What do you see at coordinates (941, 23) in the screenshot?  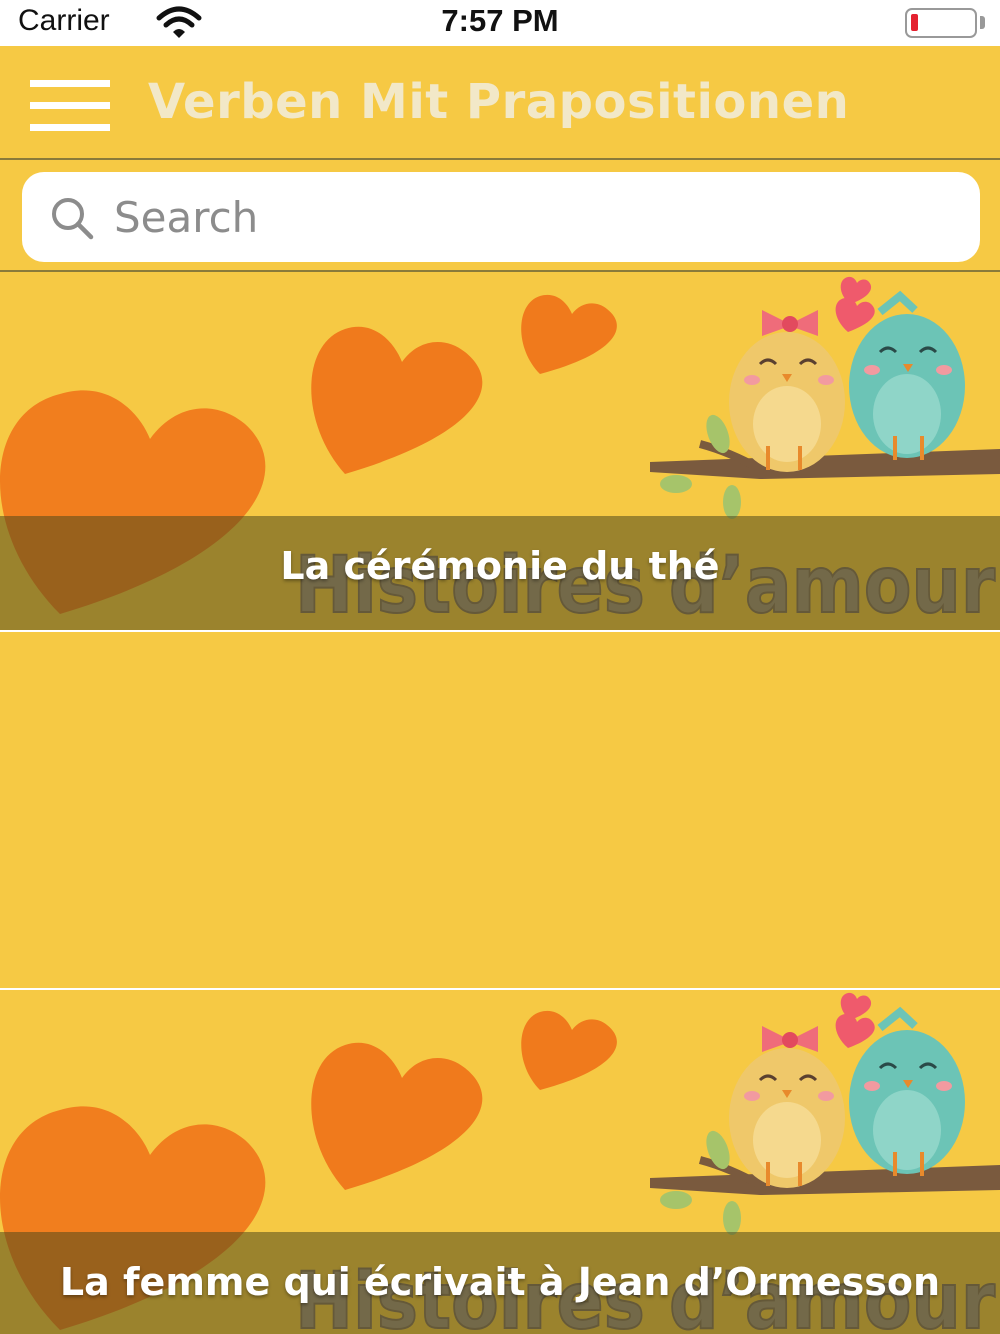 I see `battery-icon` at bounding box center [941, 23].